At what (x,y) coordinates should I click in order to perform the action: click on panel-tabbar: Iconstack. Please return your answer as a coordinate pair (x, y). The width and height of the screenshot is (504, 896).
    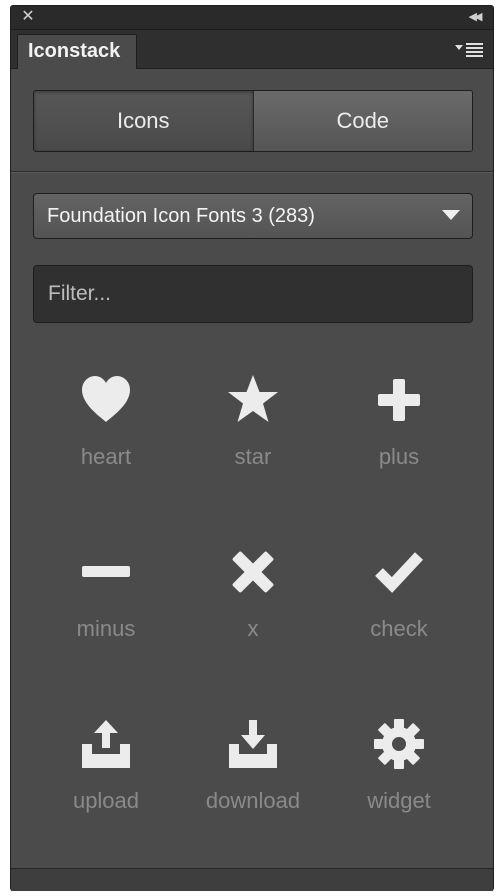
    Looking at the image, I should click on (252, 49).